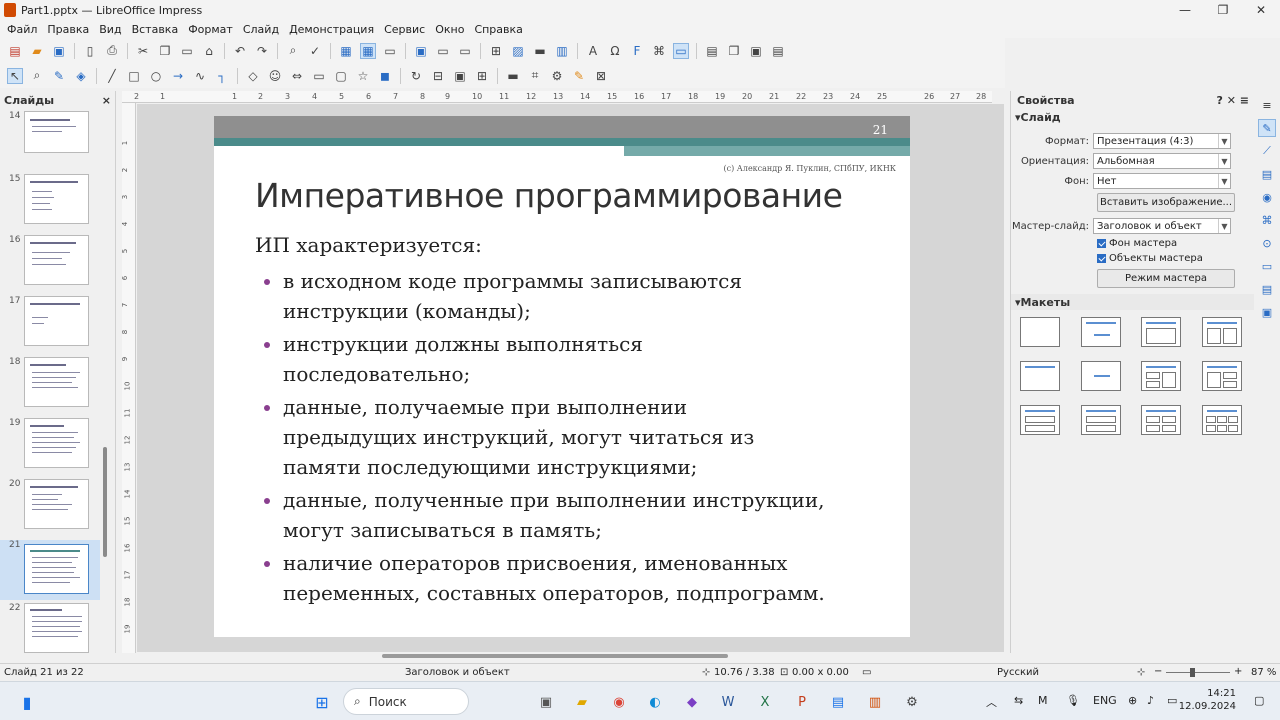 The height and width of the screenshot is (720, 1280). I want to click on arrange-icon: ▣, so click(460, 76).